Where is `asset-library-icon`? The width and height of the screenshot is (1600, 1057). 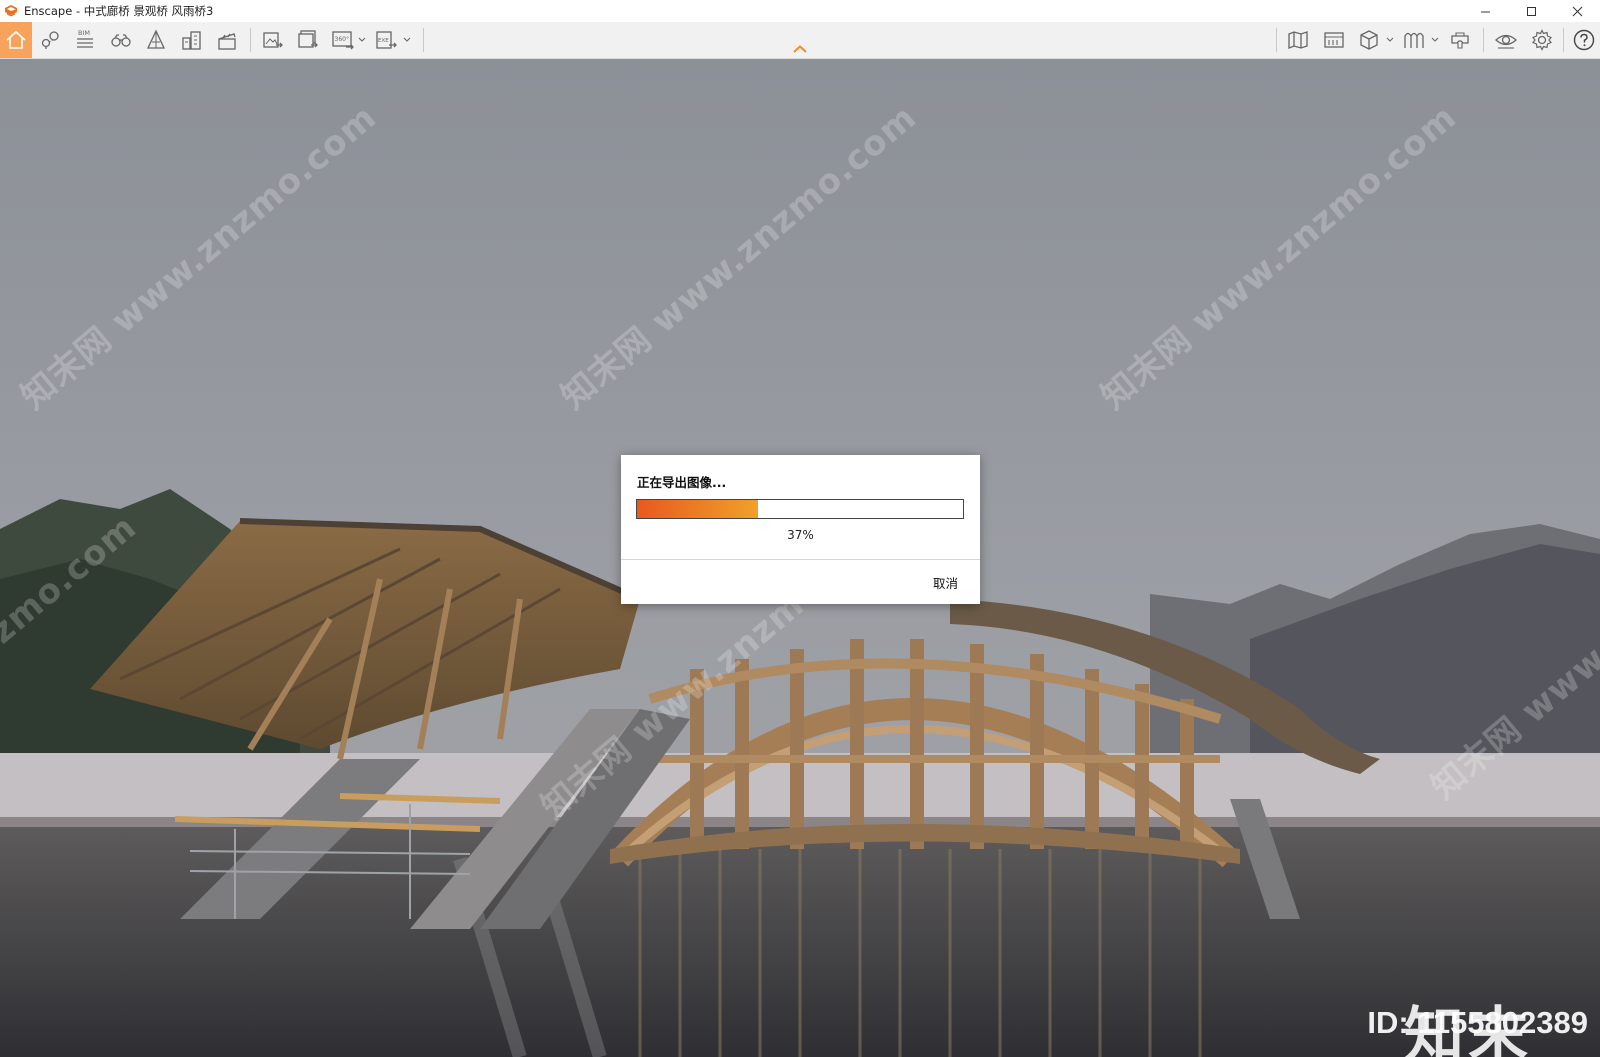 asset-library-icon is located at coordinates (1334, 40).